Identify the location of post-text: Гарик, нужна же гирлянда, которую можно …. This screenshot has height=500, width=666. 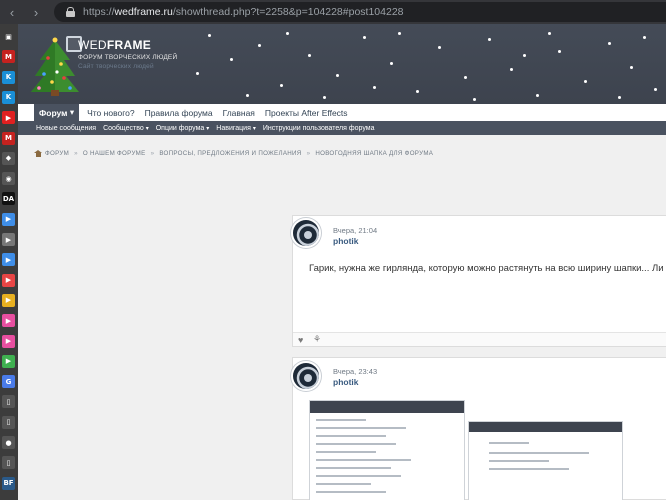
(486, 268).